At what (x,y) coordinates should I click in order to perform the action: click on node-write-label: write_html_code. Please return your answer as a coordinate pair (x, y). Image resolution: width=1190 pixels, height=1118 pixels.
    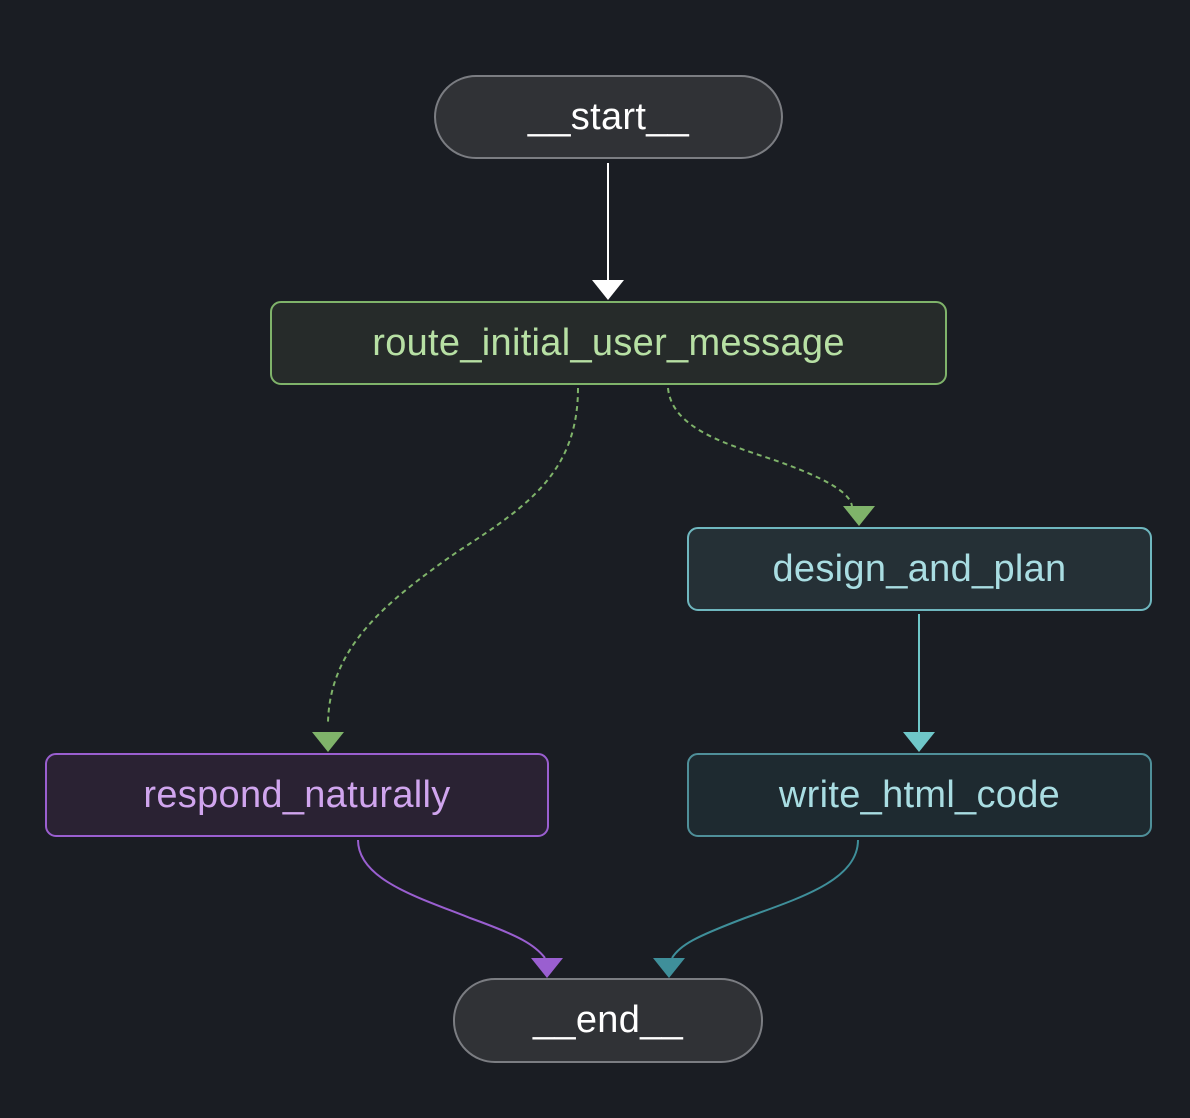
    Looking at the image, I should click on (919, 794).